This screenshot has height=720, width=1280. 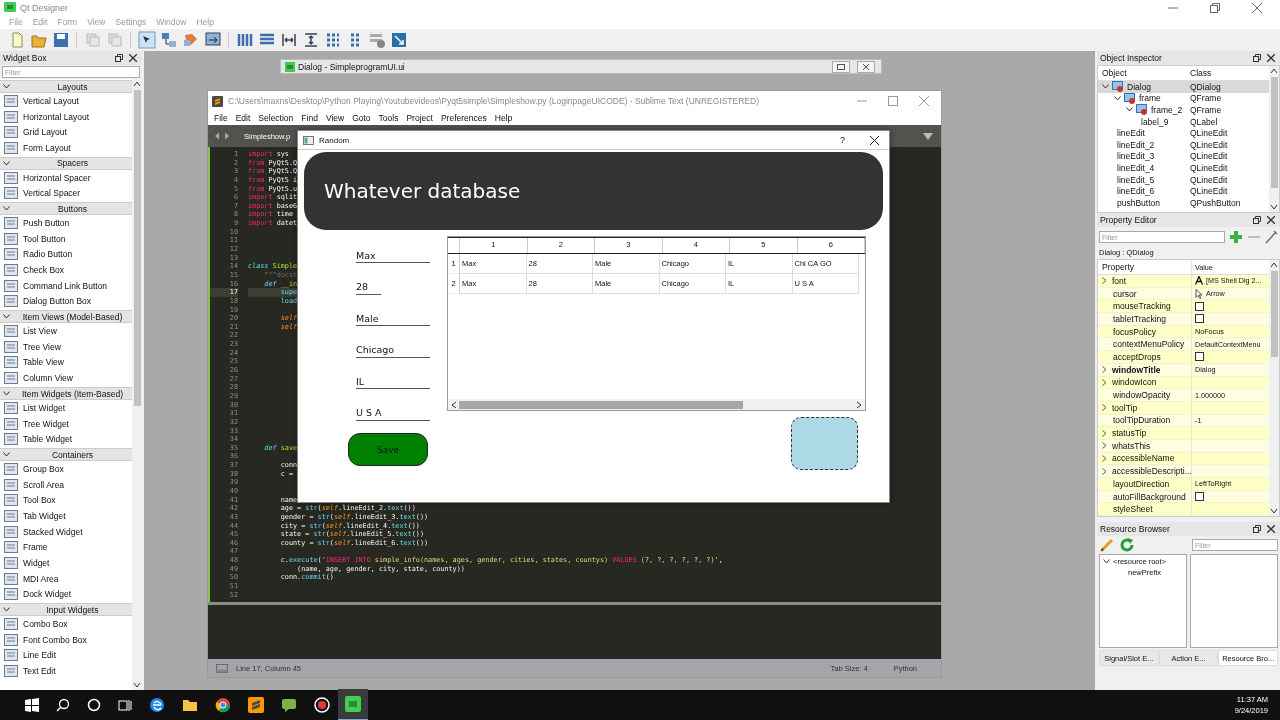 What do you see at coordinates (60, 40) in the screenshot?
I see `save-icon` at bounding box center [60, 40].